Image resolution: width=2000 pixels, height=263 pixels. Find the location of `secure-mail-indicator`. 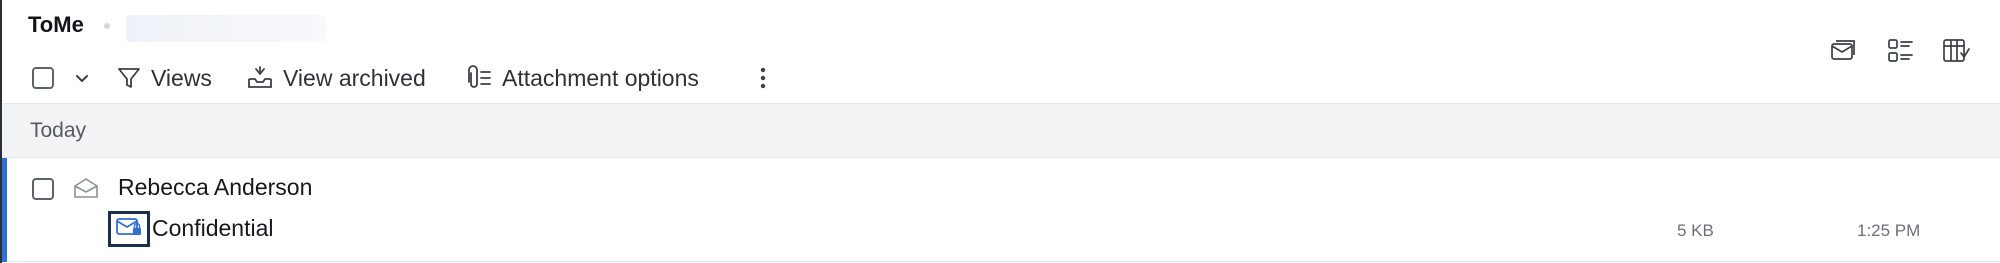

secure-mail-indicator is located at coordinates (129, 229).